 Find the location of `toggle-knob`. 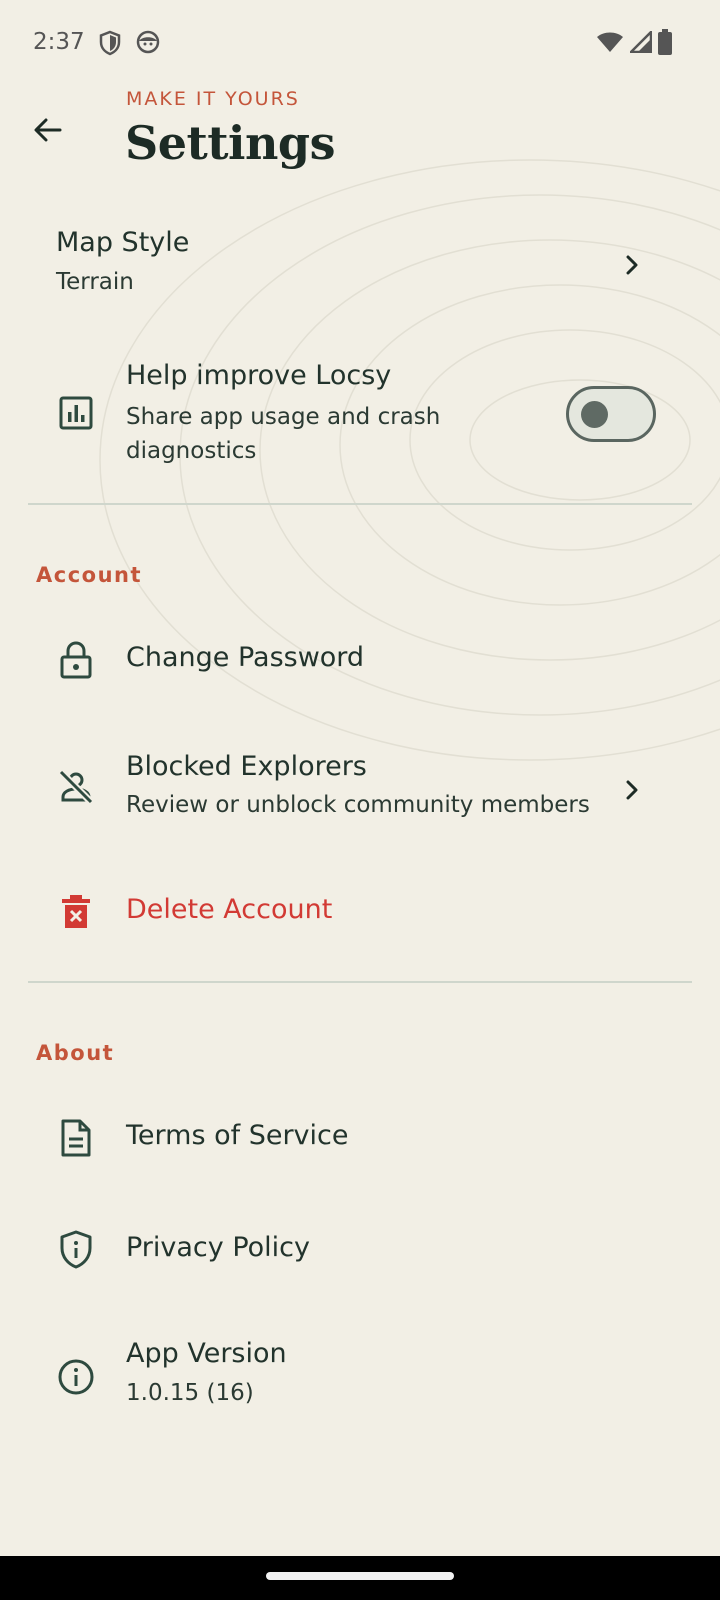

toggle-knob is located at coordinates (594, 414).